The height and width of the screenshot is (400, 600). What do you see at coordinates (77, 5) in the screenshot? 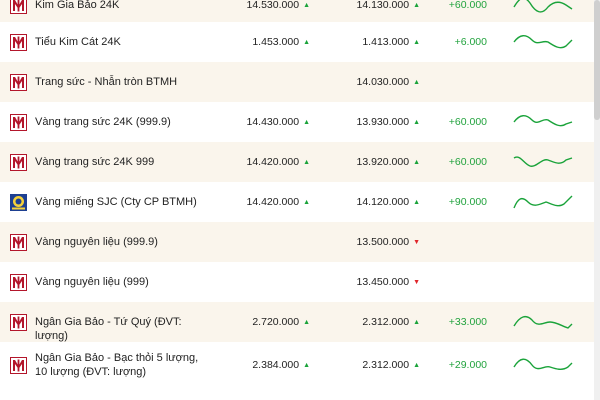
I see `product-name: Kim Gia Bảo 24K` at bounding box center [77, 5].